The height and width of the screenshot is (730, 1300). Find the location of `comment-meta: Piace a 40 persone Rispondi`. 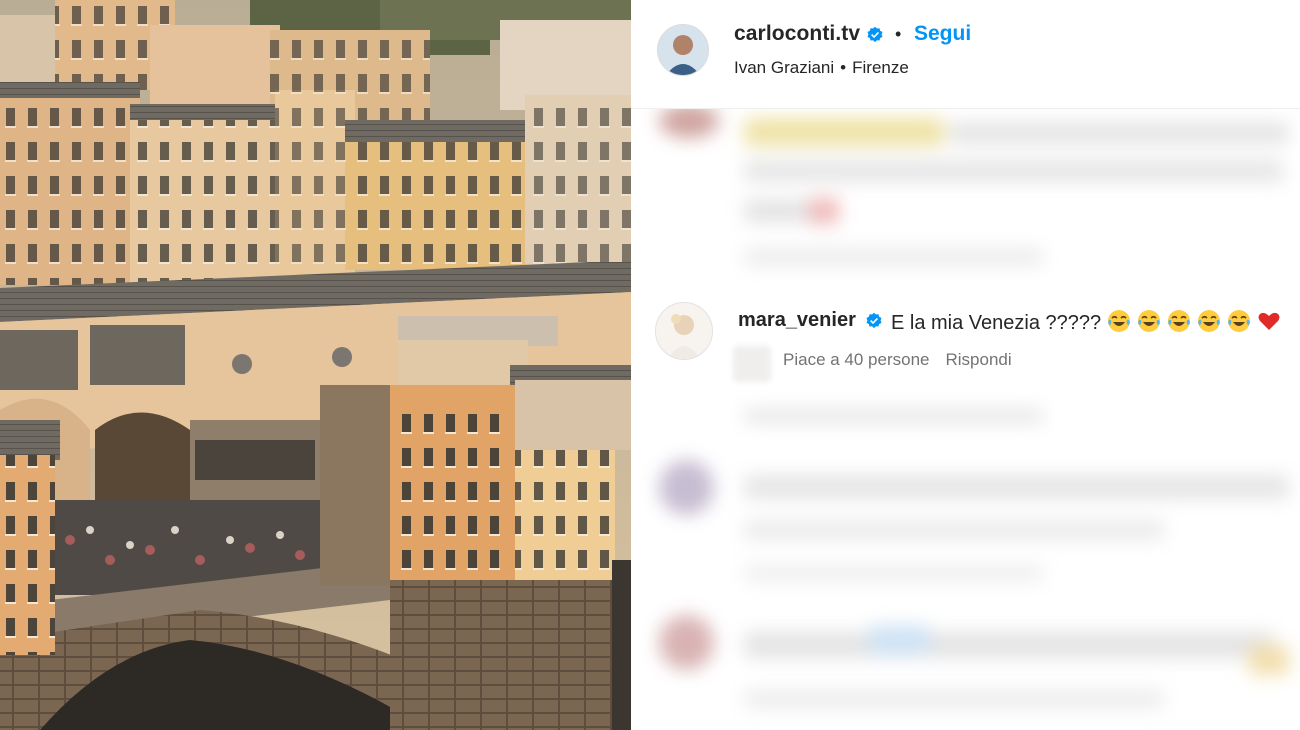

comment-meta: Piace a 40 persone Rispondi is located at coordinates (897, 360).